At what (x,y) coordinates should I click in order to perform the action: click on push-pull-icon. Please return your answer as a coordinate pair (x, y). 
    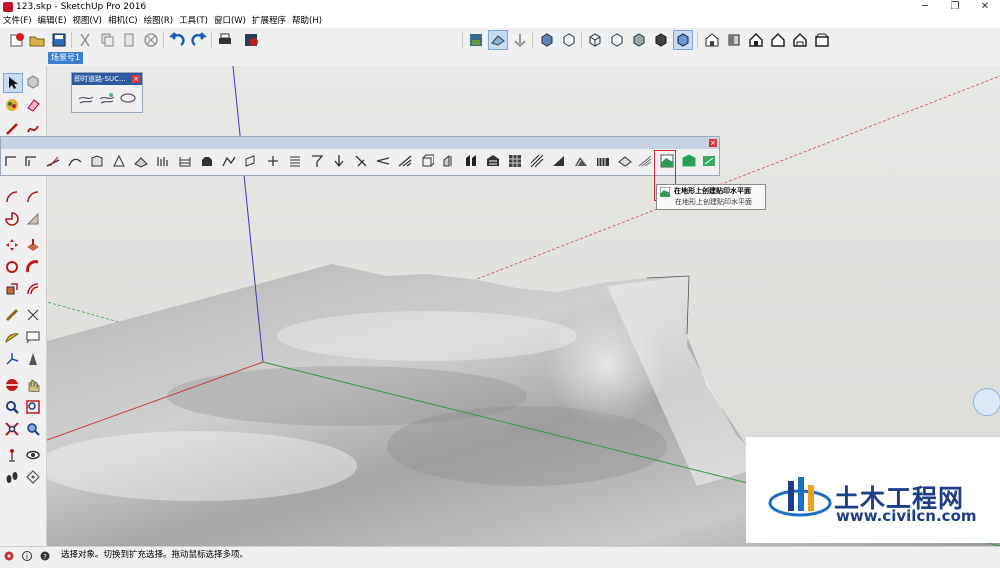
    Looking at the image, I should click on (33, 245).